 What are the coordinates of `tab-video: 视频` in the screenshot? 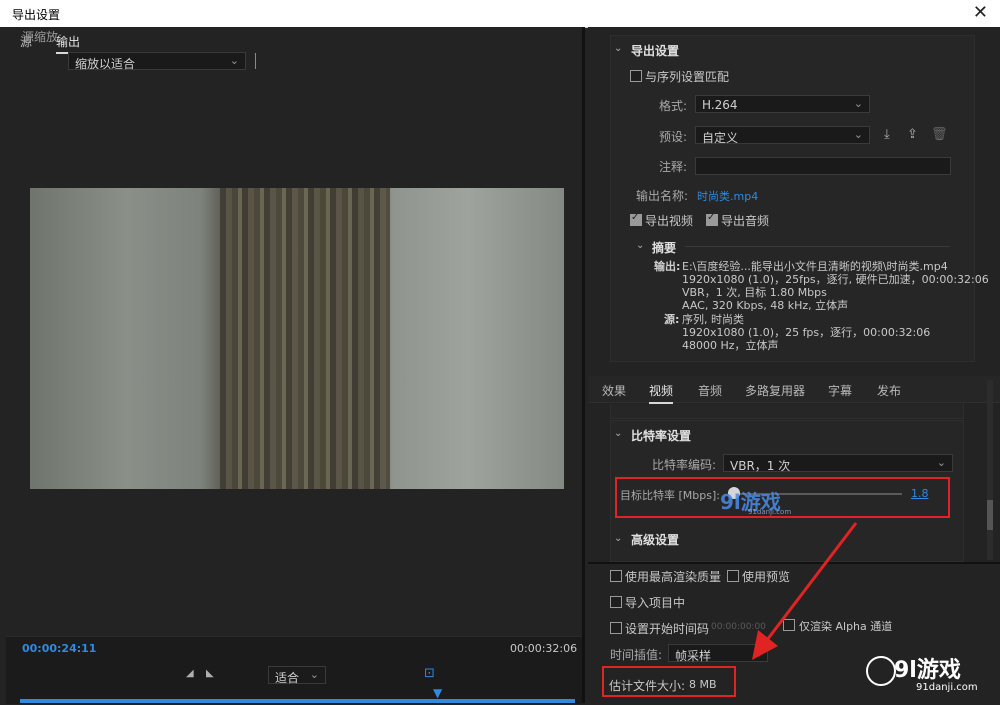 It's located at (661, 393).